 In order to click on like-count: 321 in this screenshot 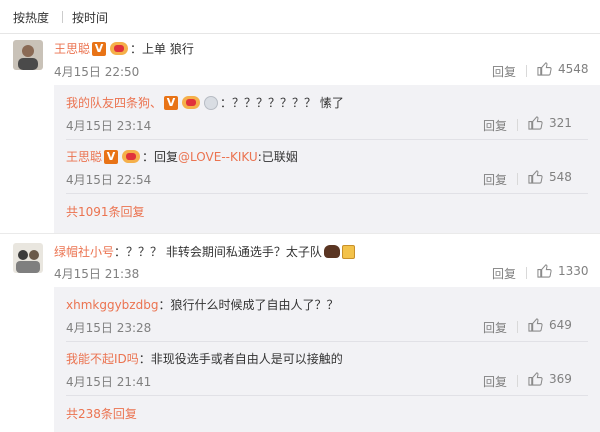, I will do `click(560, 122)`.